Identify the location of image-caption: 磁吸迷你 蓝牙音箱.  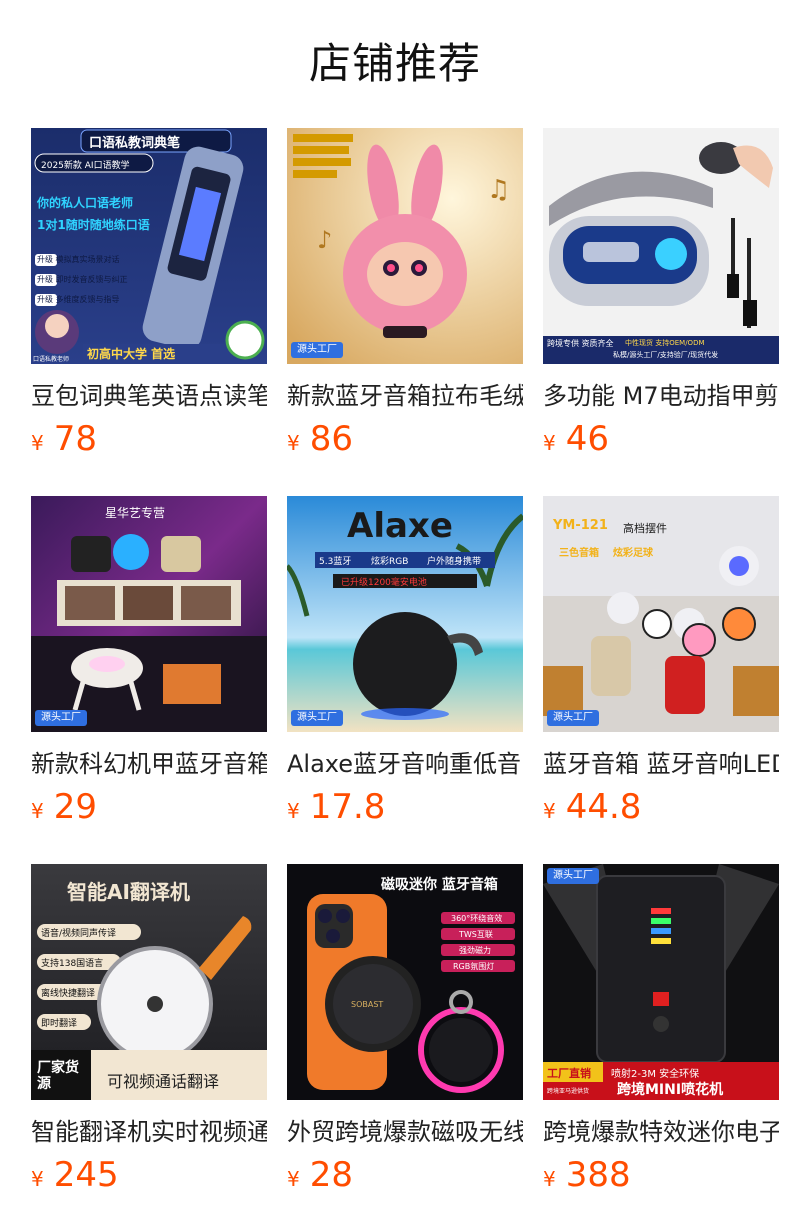
(439, 885).